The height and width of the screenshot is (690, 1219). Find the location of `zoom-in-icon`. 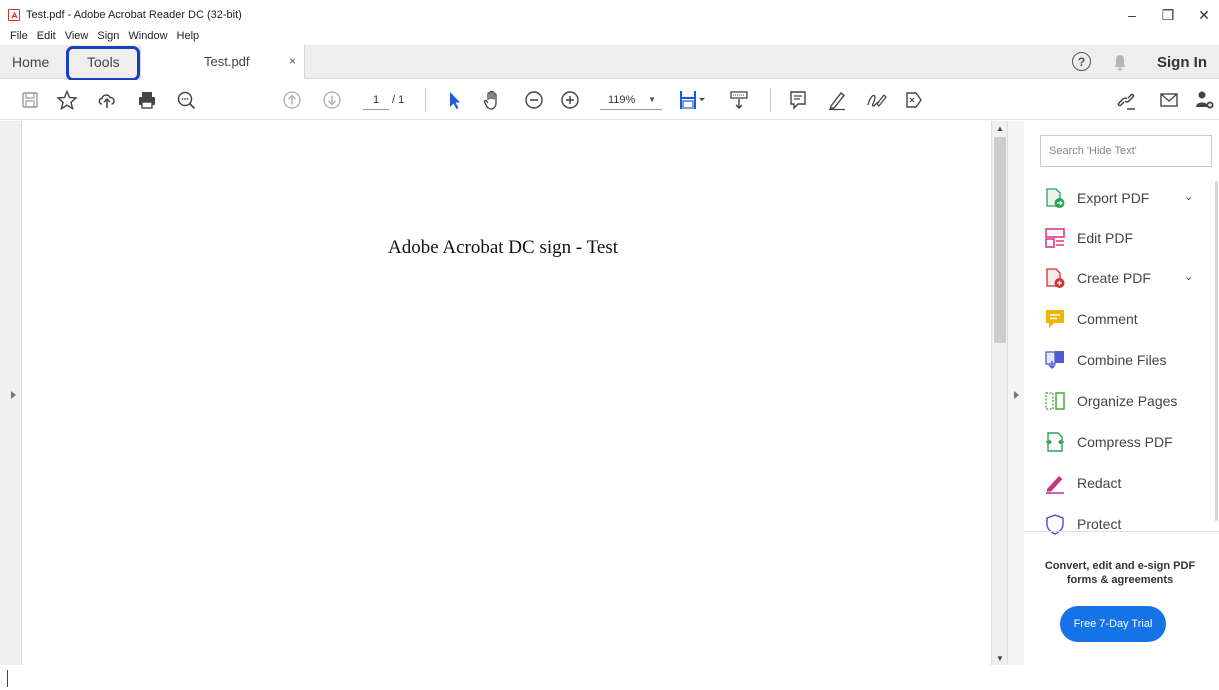

zoom-in-icon is located at coordinates (570, 100).